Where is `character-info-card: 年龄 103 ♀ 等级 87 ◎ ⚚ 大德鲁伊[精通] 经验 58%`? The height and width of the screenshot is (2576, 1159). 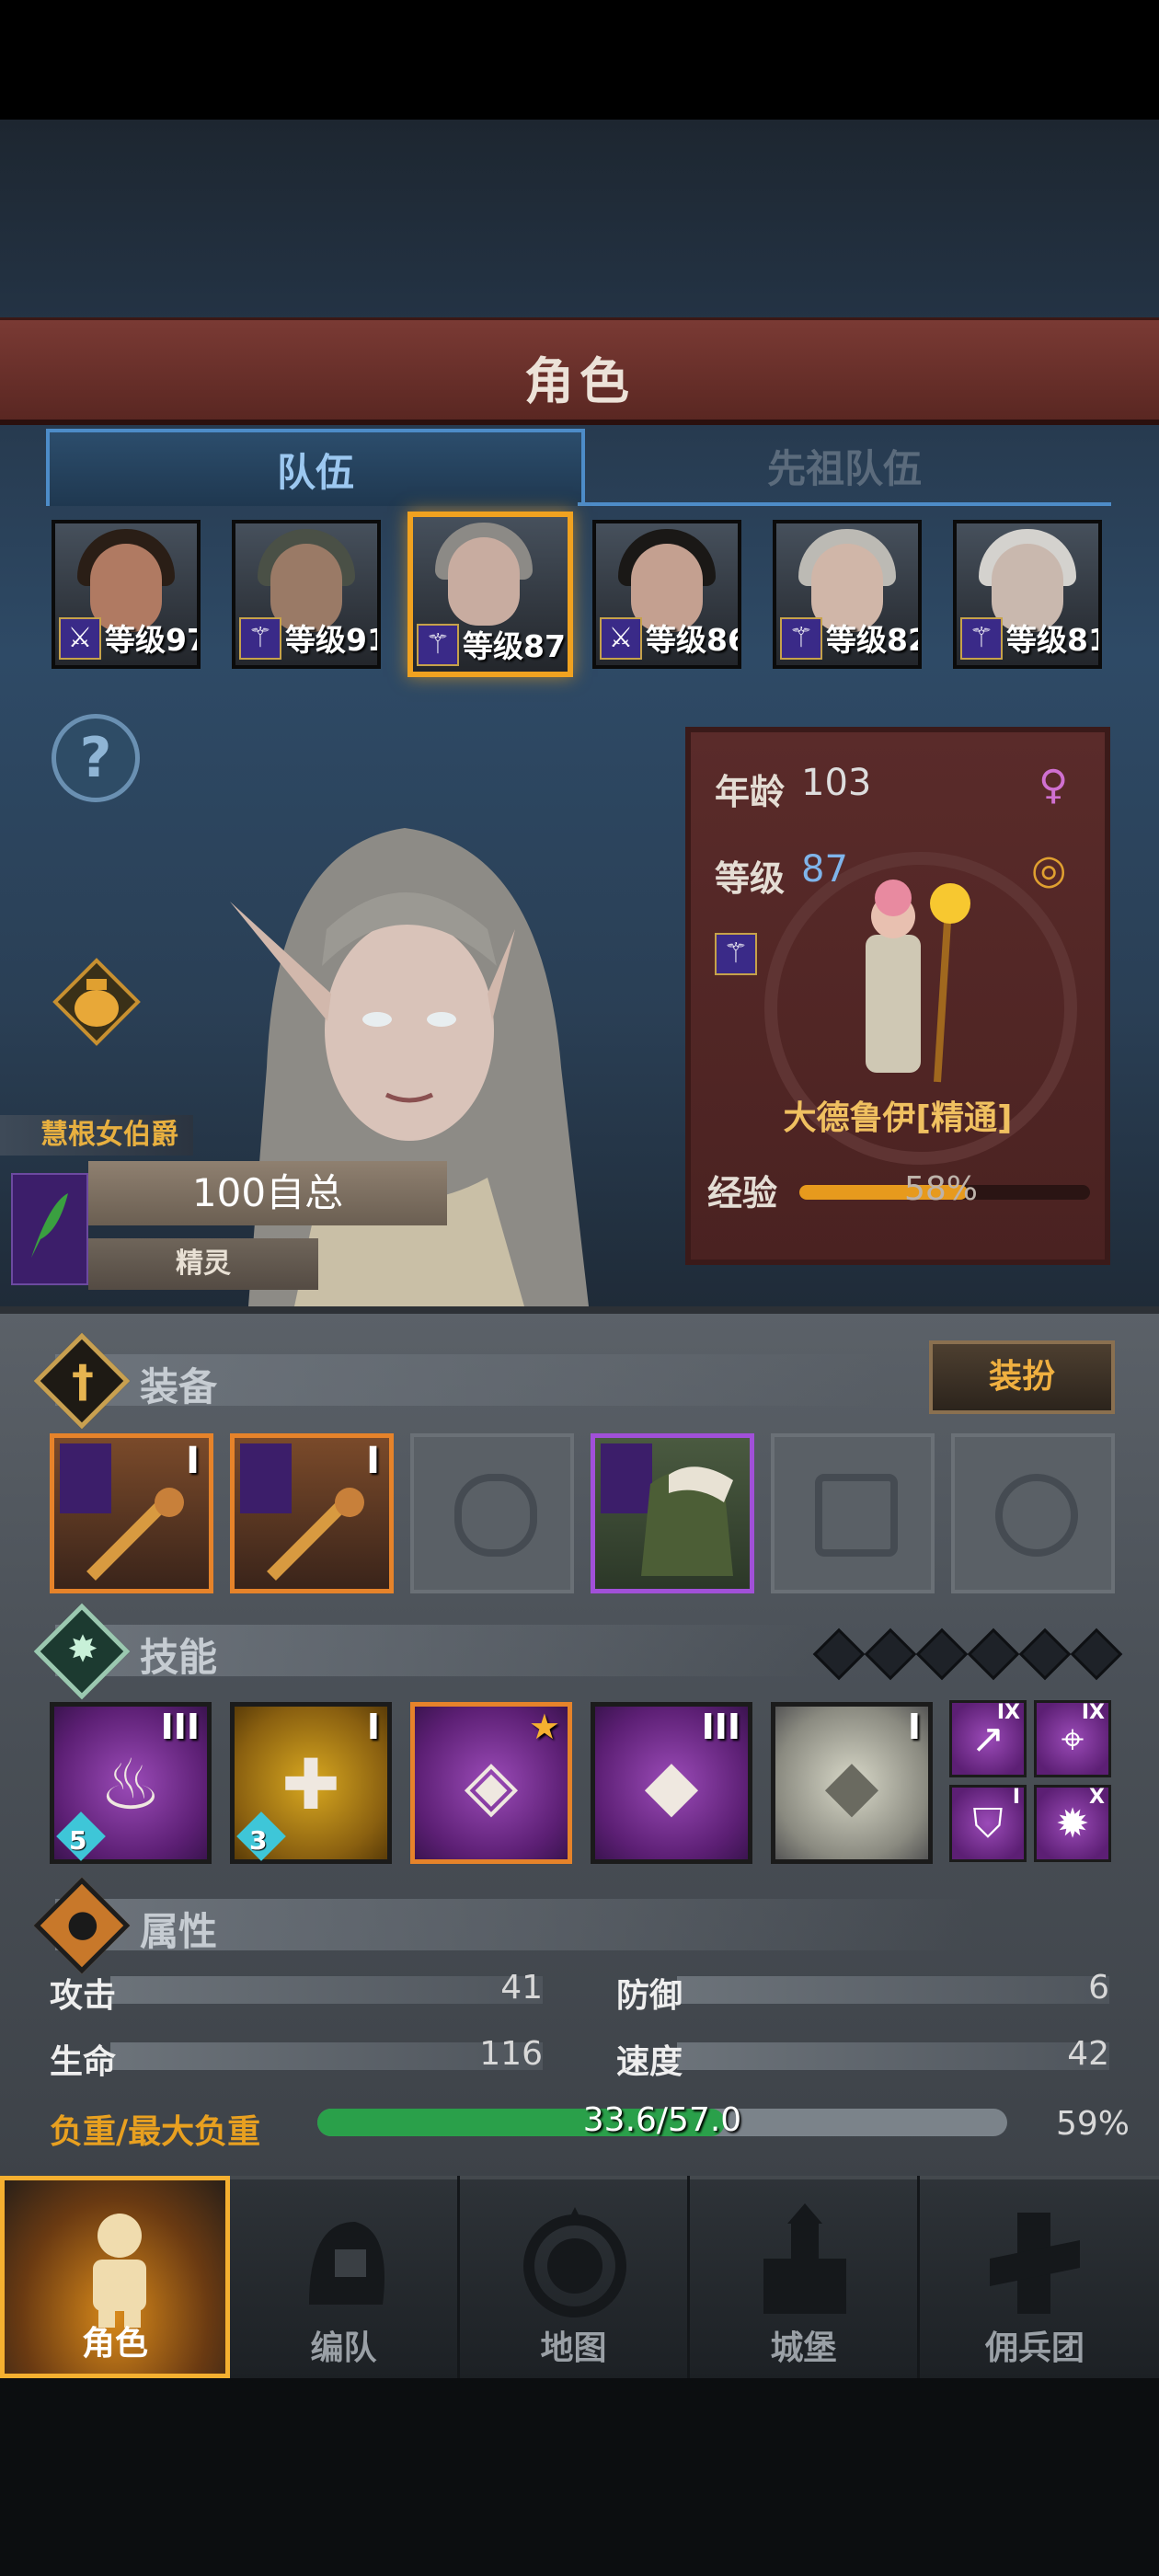
character-info-card: 年龄 103 ♀ 等级 87 ◎ ⚚ 大德鲁伊[精通] 经验 58% is located at coordinates (897, 996).